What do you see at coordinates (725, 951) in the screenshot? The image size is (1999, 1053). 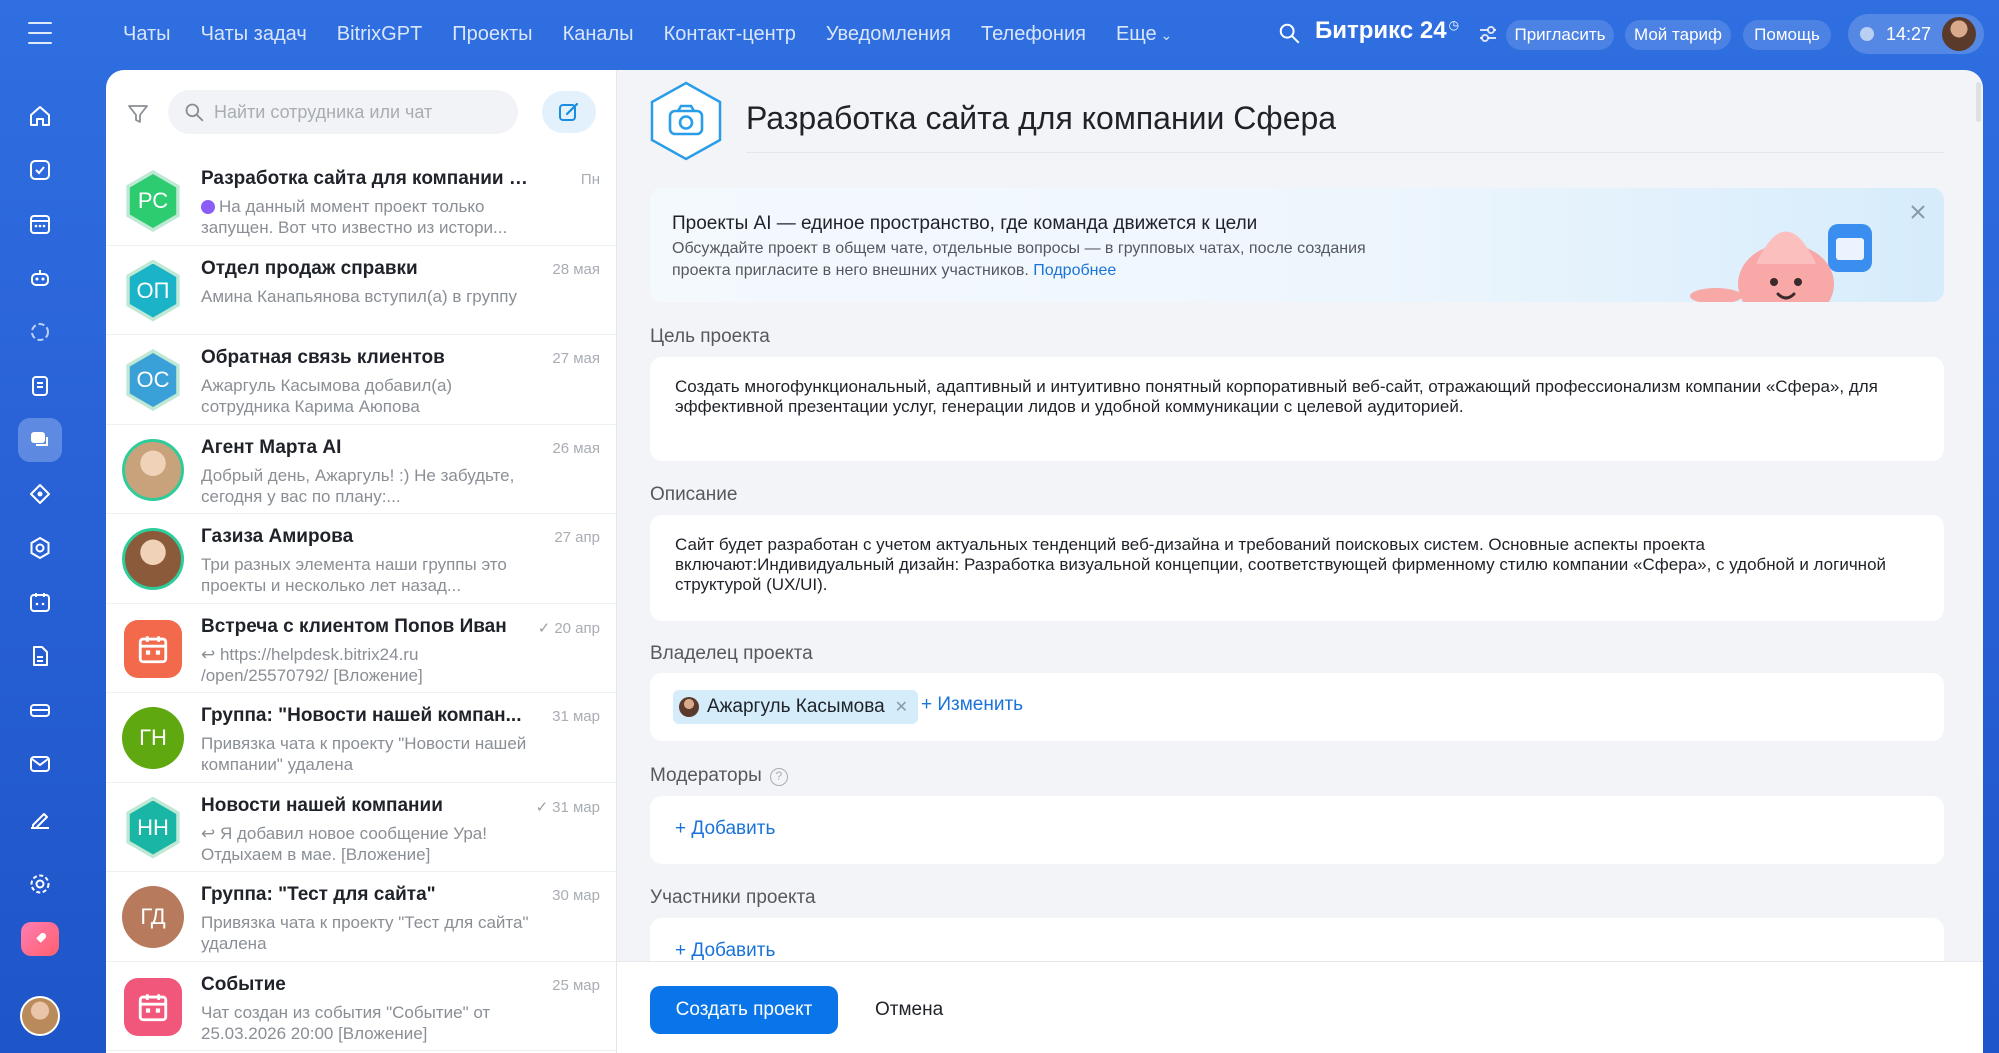 I see `add-member-button: + Добавить` at bounding box center [725, 951].